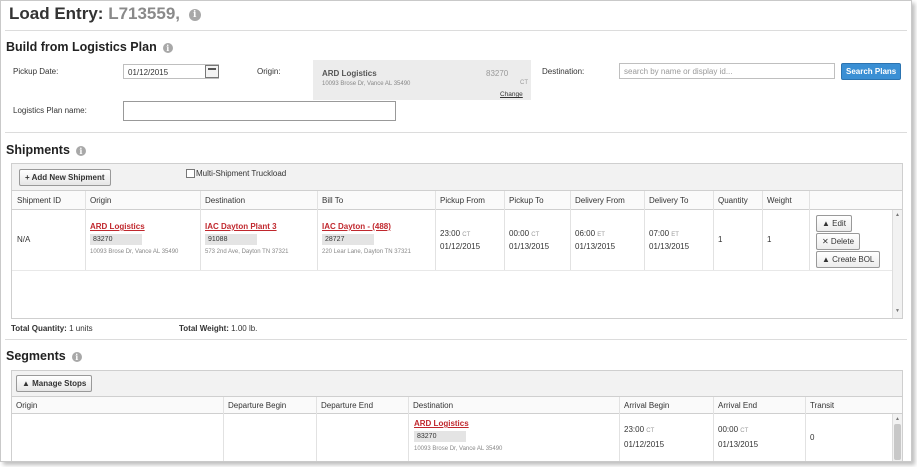 The height and width of the screenshot is (467, 917). What do you see at coordinates (24, 239) in the screenshot?
I see `shipment-id: N/A` at bounding box center [24, 239].